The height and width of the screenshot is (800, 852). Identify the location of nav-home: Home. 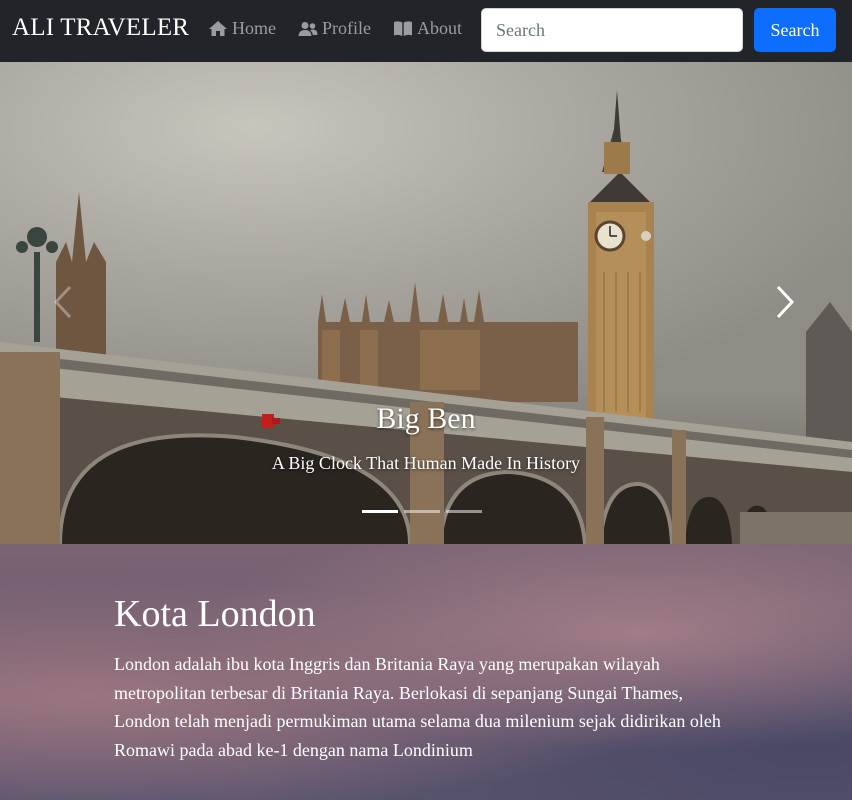
(242, 28).